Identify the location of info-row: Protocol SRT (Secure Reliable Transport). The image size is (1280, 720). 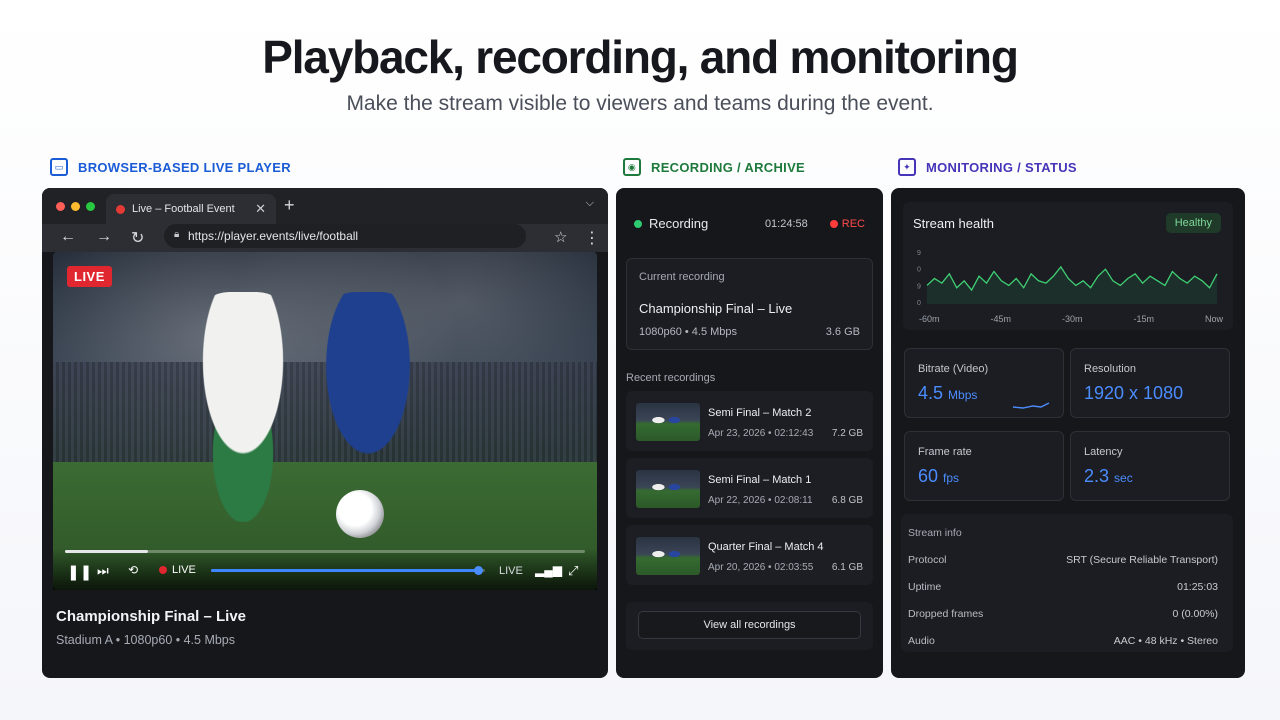
(1063, 560).